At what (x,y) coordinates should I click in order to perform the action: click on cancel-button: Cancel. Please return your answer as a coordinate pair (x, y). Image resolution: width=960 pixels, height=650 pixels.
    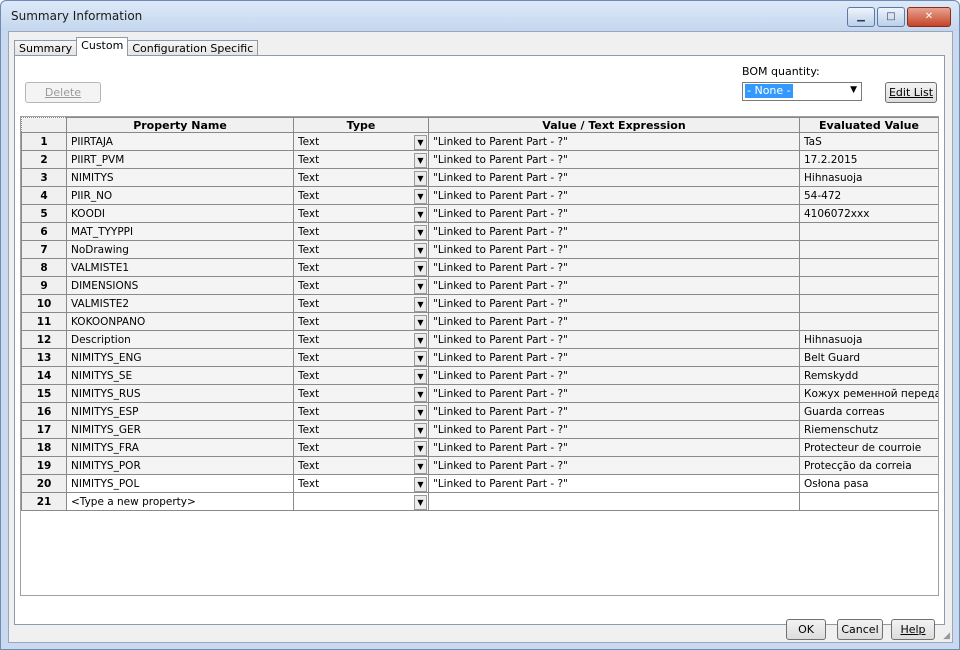
    Looking at the image, I should click on (860, 629).